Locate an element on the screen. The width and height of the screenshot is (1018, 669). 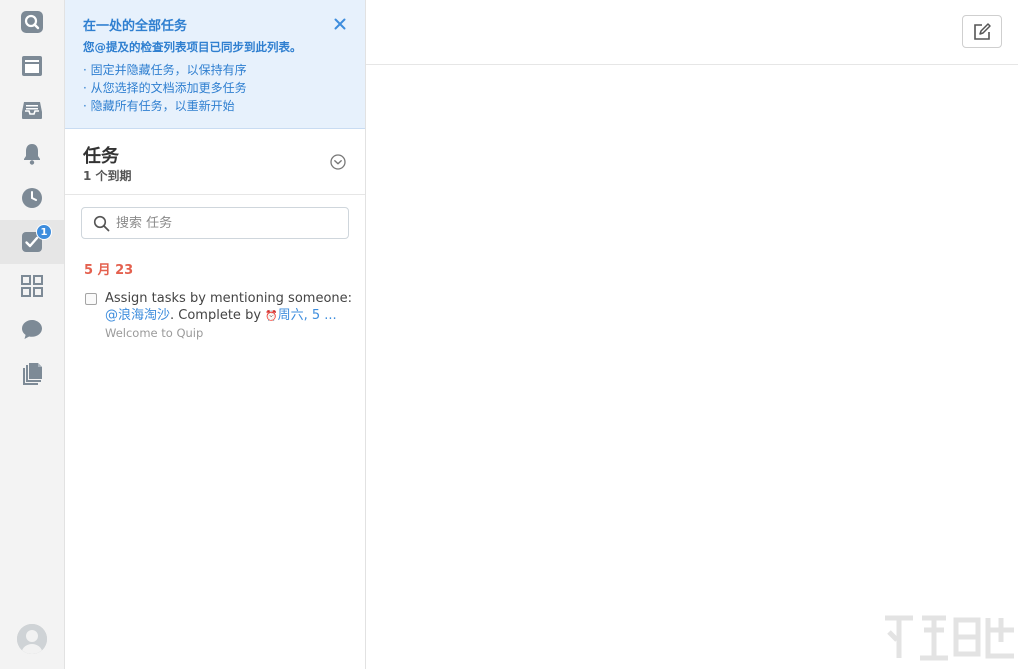
documents-stack-icon is located at coordinates (32, 374).